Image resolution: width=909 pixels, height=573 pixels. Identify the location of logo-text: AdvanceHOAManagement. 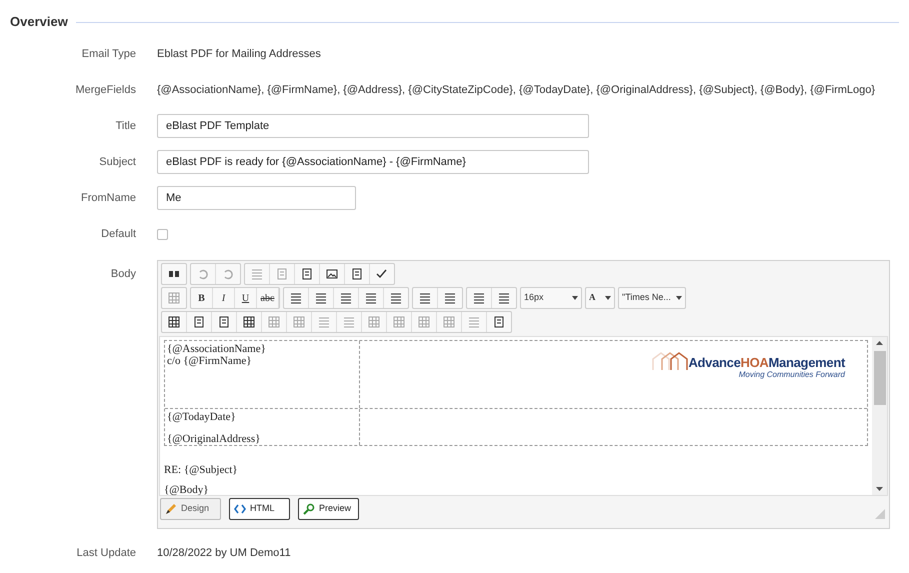
(766, 363).